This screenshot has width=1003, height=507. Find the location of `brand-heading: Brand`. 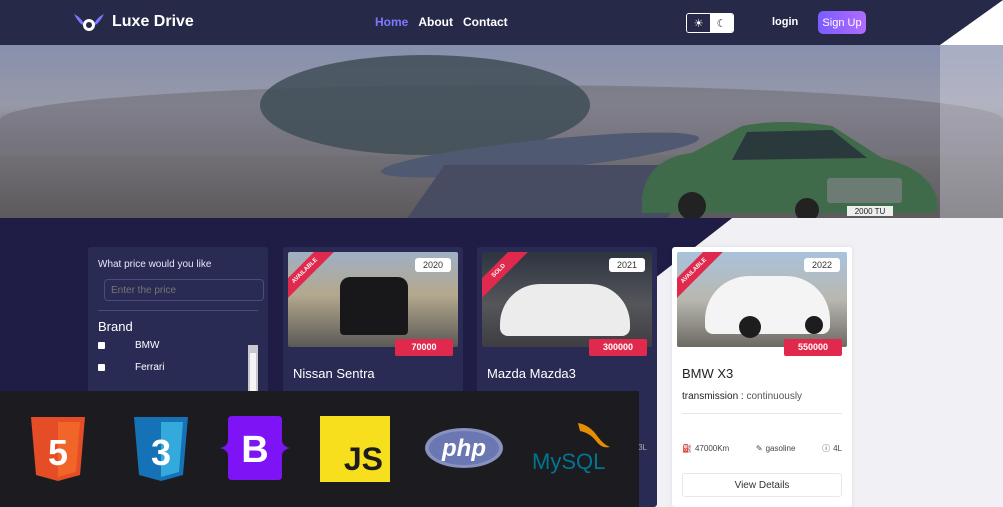

brand-heading: Brand is located at coordinates (115, 326).